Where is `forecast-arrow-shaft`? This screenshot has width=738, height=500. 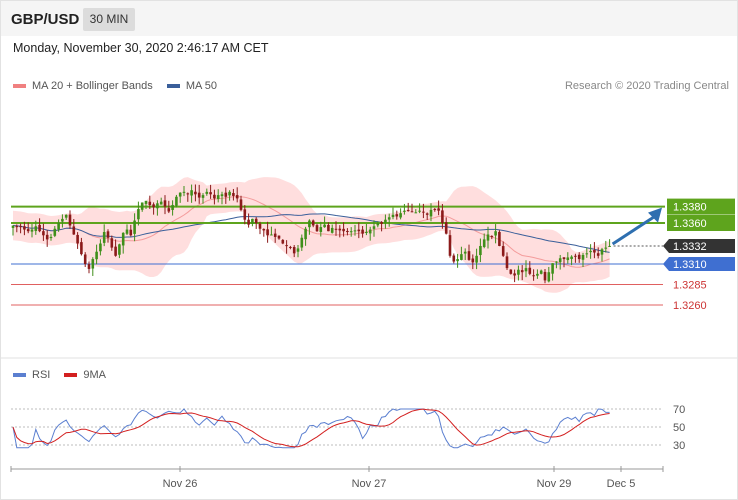
forecast-arrow-shaft is located at coordinates (634, 230).